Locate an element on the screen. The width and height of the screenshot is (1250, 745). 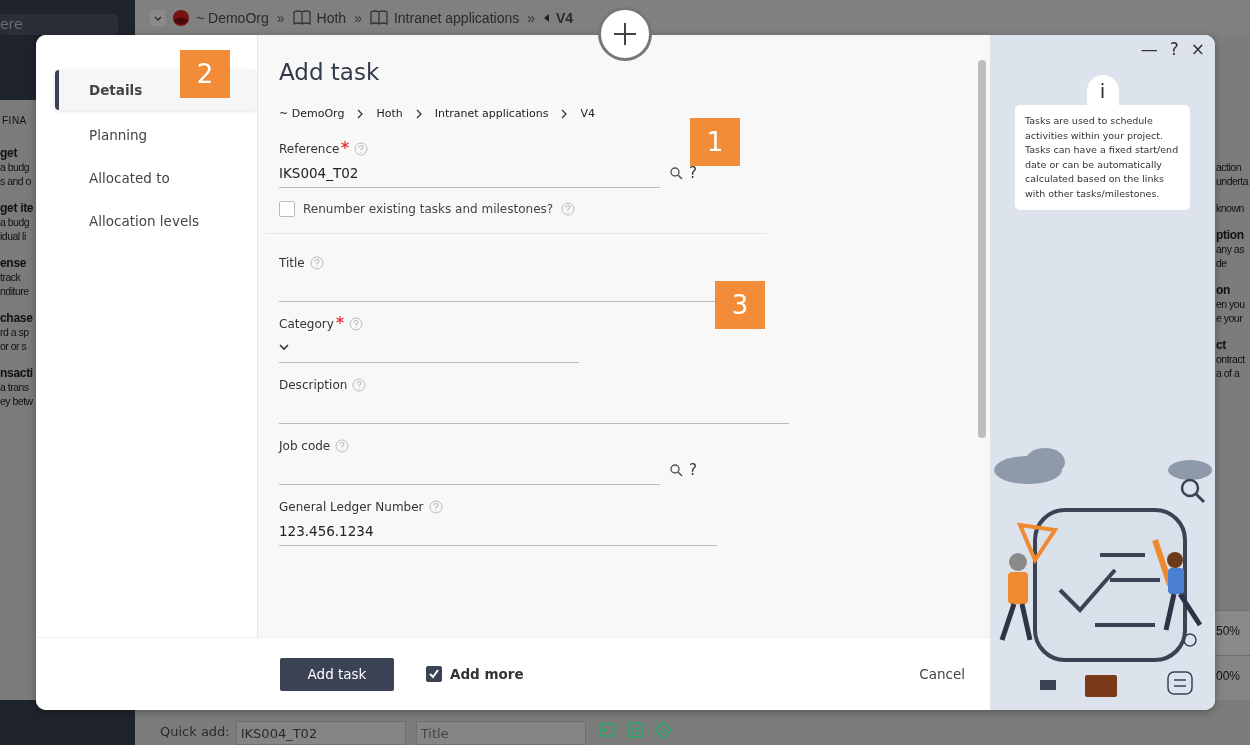
add-task-button: Add task is located at coordinates (337, 674).